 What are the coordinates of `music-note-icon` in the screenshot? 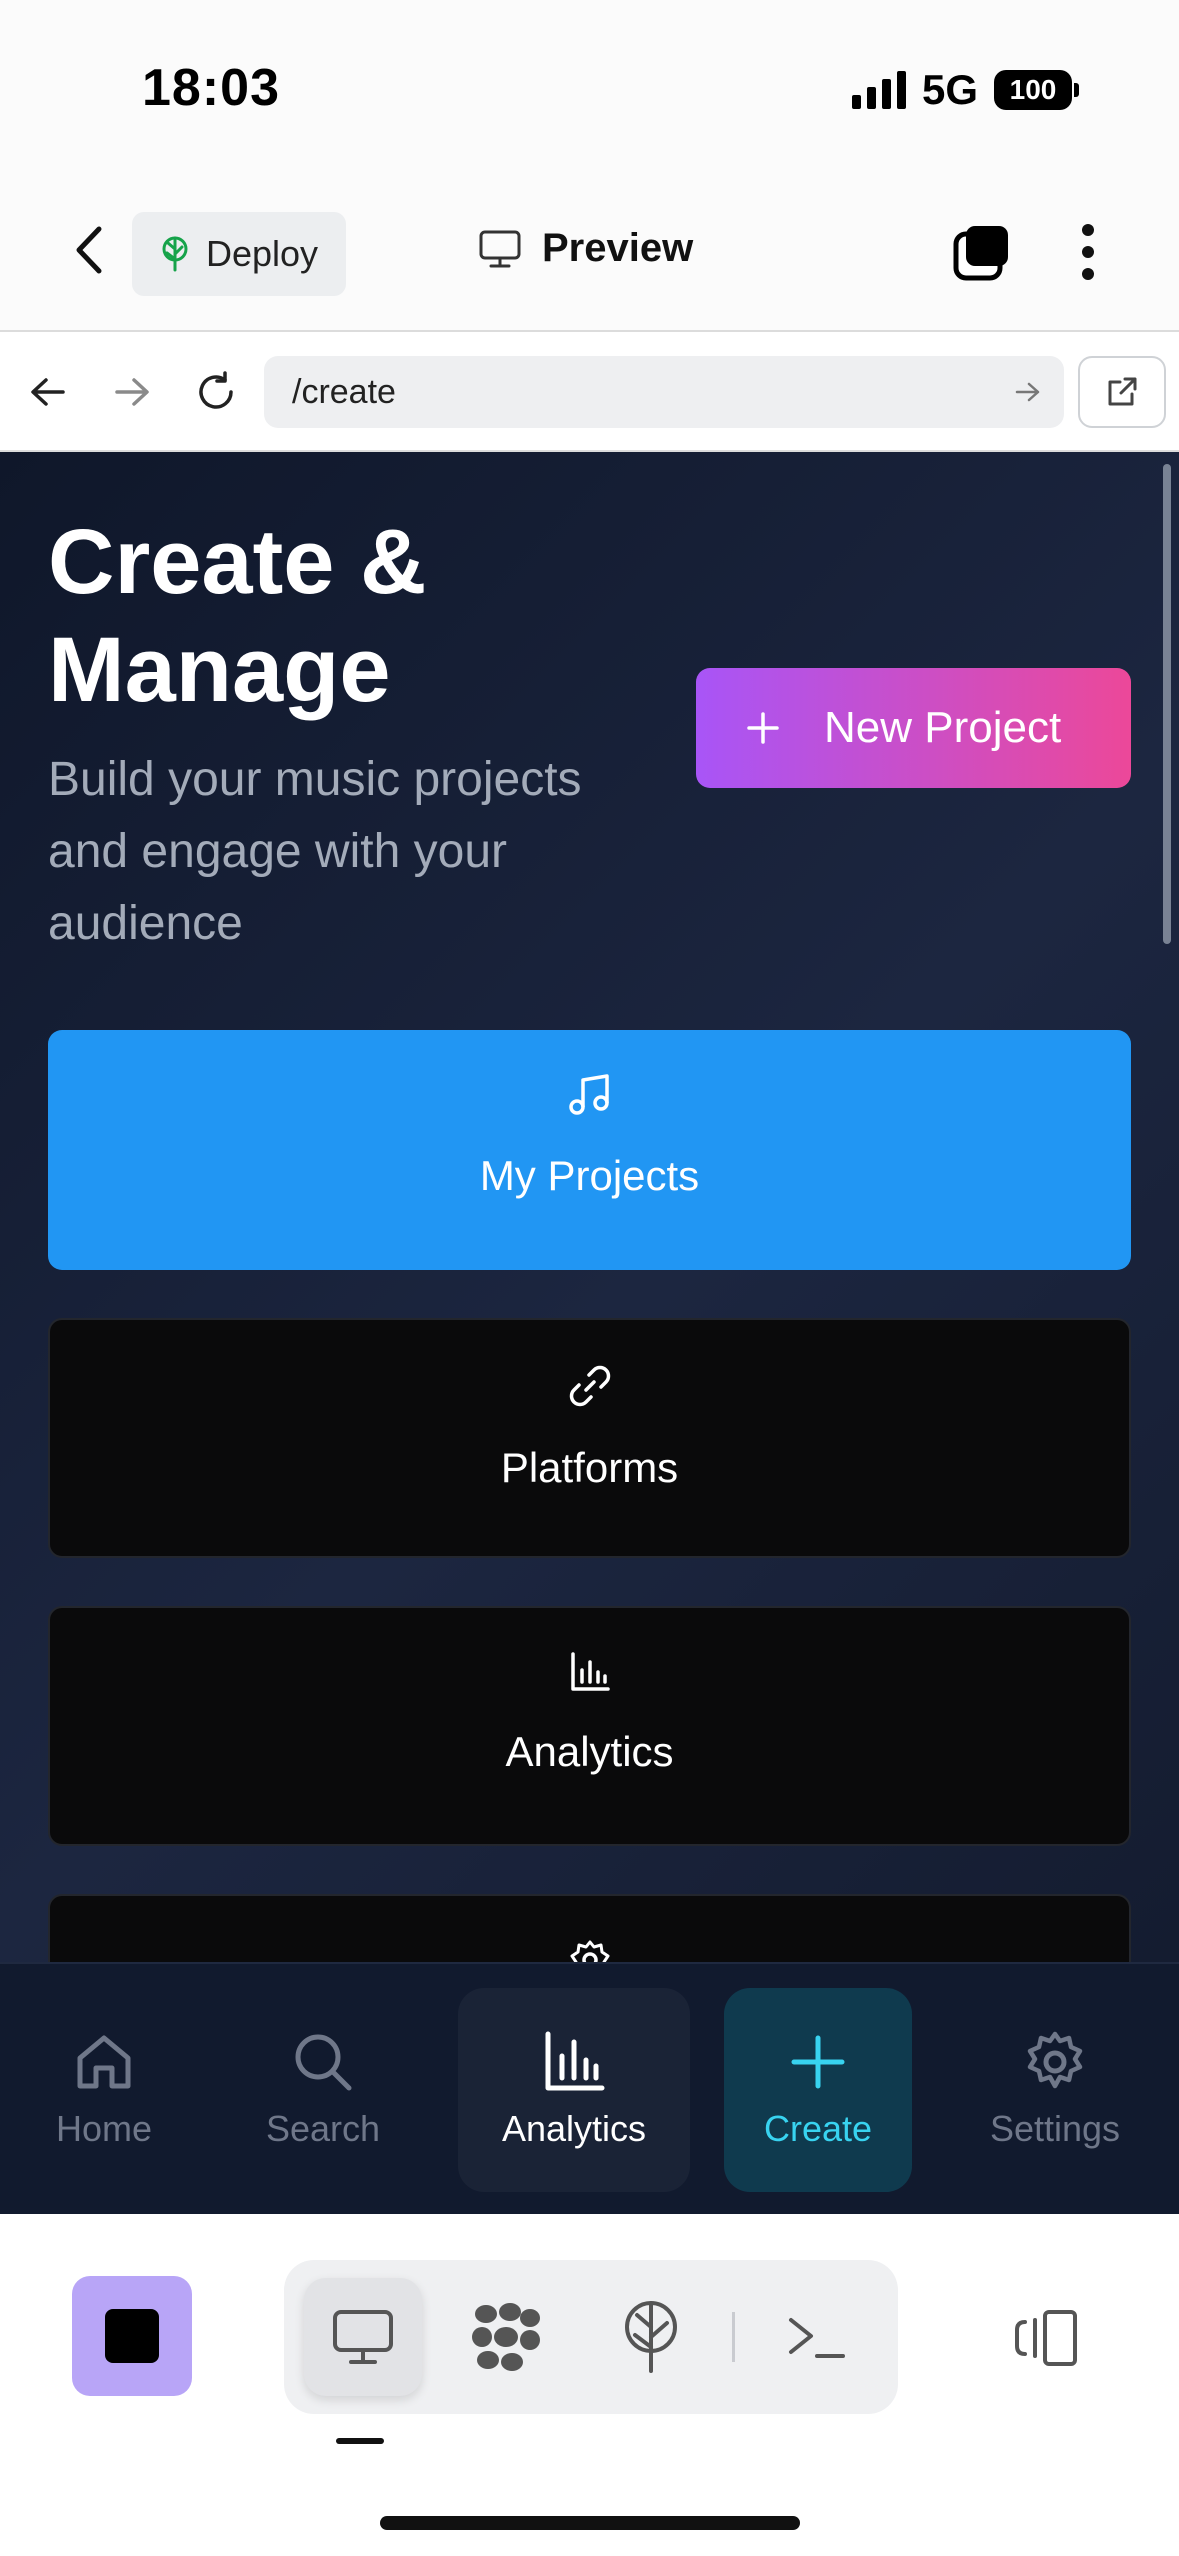 It's located at (588, 1094).